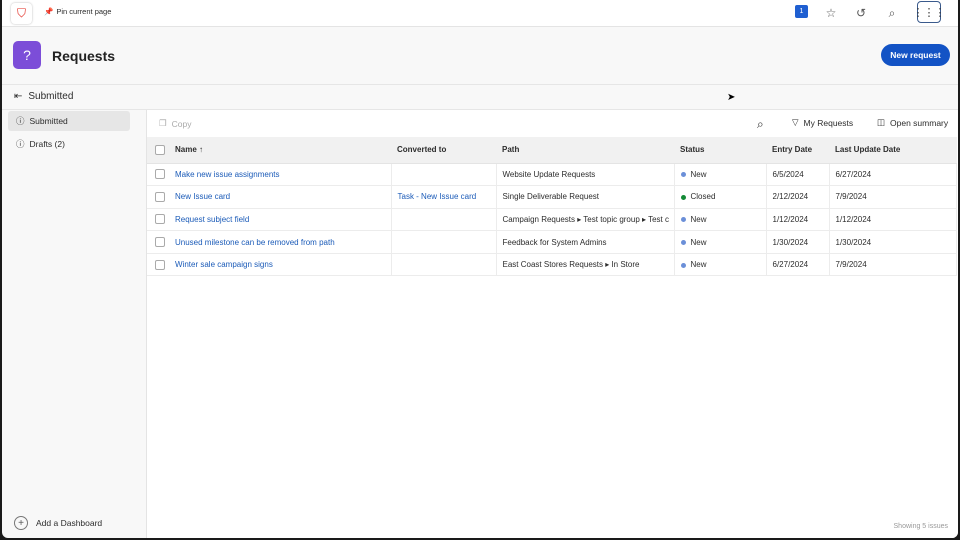 The image size is (960, 540). What do you see at coordinates (212, 219) in the screenshot?
I see `request-name-link: Request subject field` at bounding box center [212, 219].